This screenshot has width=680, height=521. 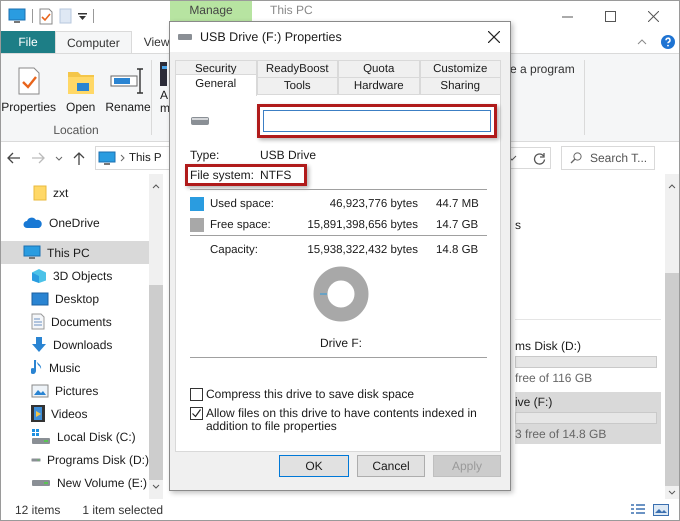 What do you see at coordinates (297, 85) in the screenshot?
I see `dialog-tab: Tools` at bounding box center [297, 85].